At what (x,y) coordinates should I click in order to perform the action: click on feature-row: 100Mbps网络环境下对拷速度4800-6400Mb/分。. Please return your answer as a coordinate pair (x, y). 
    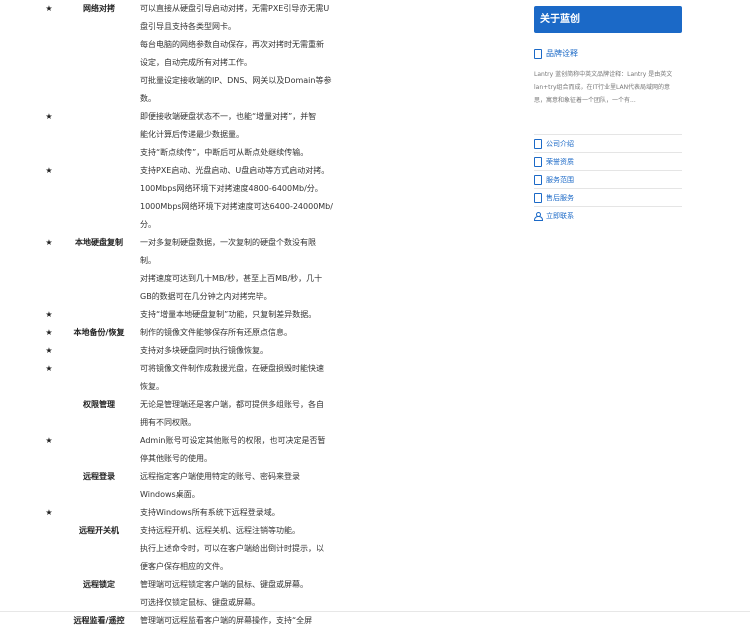
    Looking at the image, I should click on (260, 189).